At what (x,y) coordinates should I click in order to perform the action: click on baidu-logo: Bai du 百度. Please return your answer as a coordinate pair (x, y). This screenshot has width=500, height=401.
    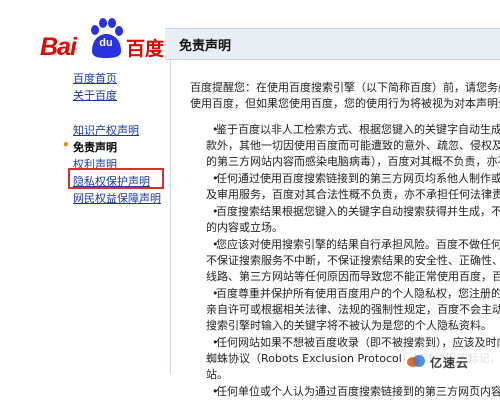
    Looking at the image, I should click on (102, 38).